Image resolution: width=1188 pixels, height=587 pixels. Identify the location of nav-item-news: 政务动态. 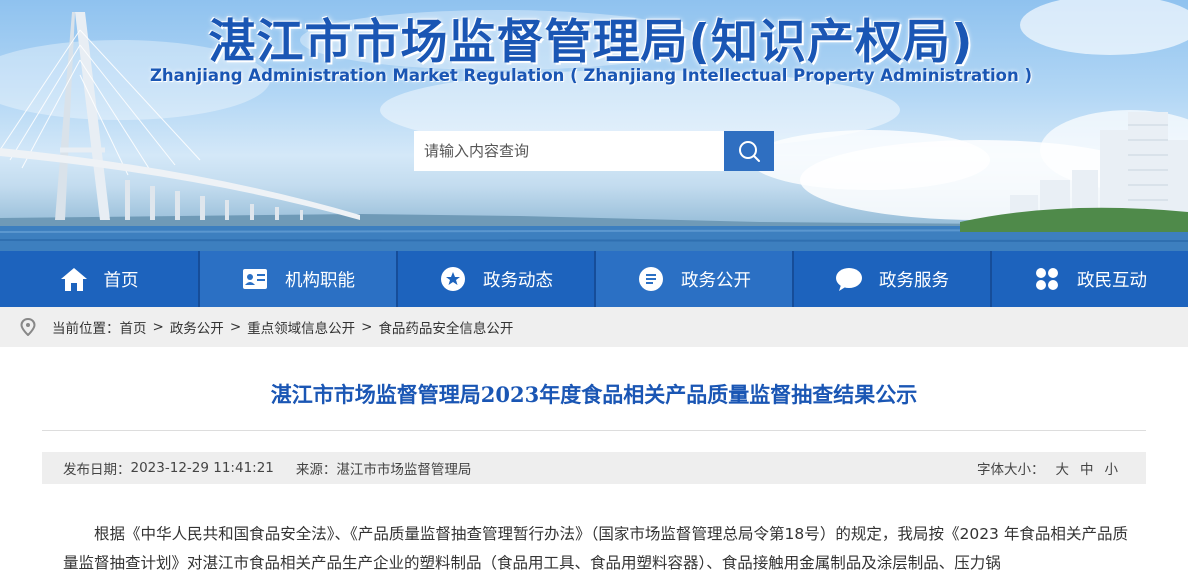
(495, 279).